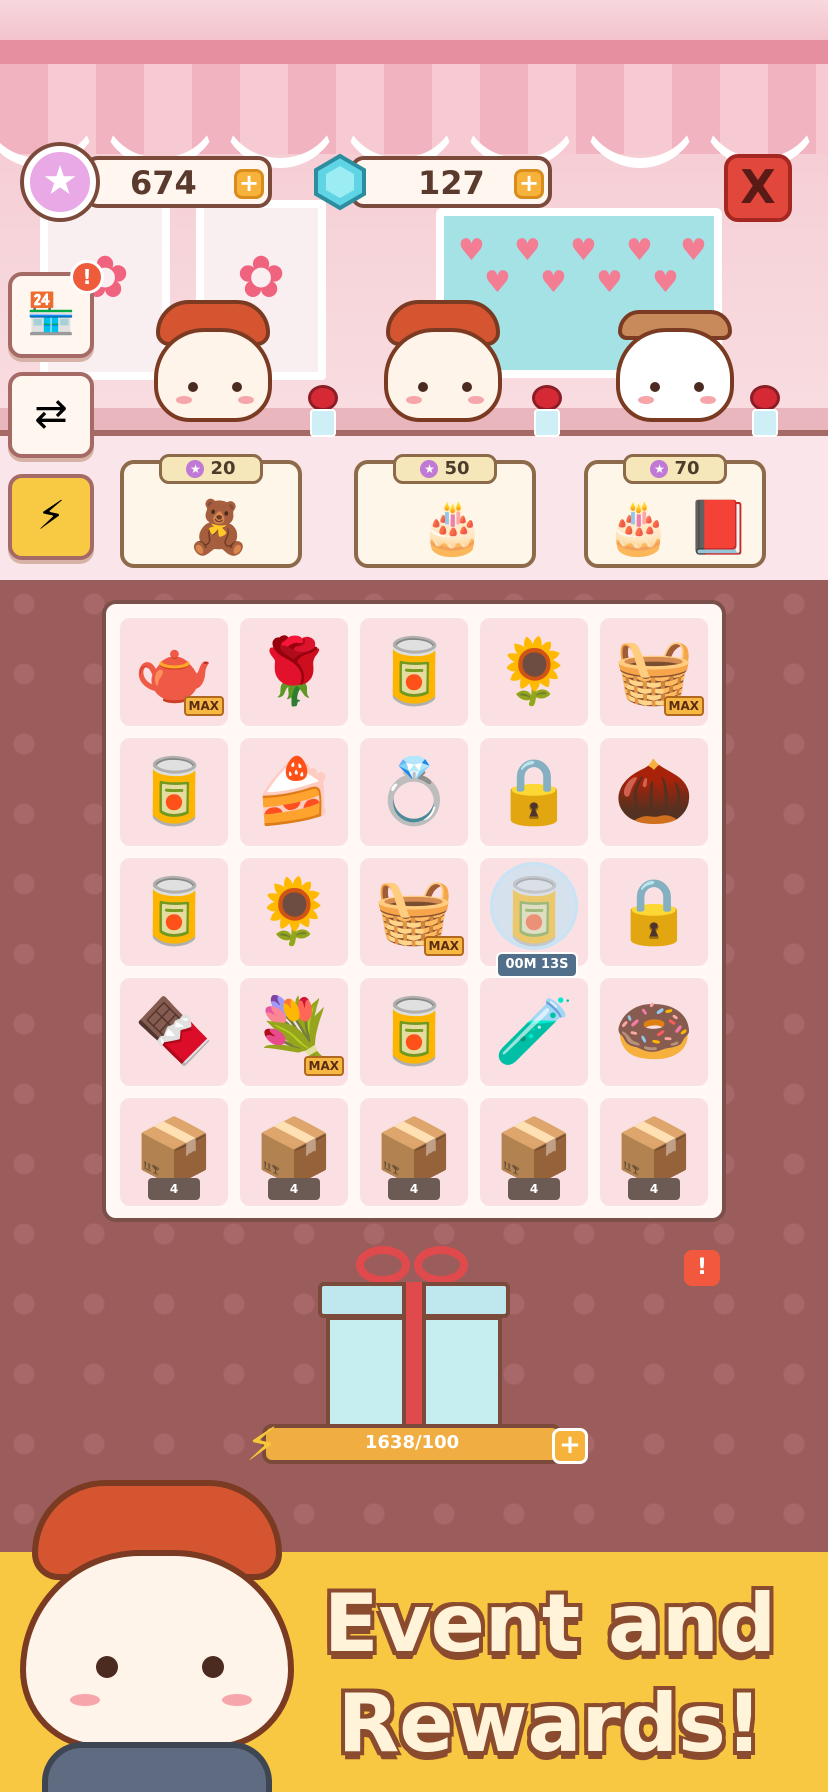 This screenshot has height=1792, width=828. I want to click on offer-price-tag: ★ 50, so click(445, 469).